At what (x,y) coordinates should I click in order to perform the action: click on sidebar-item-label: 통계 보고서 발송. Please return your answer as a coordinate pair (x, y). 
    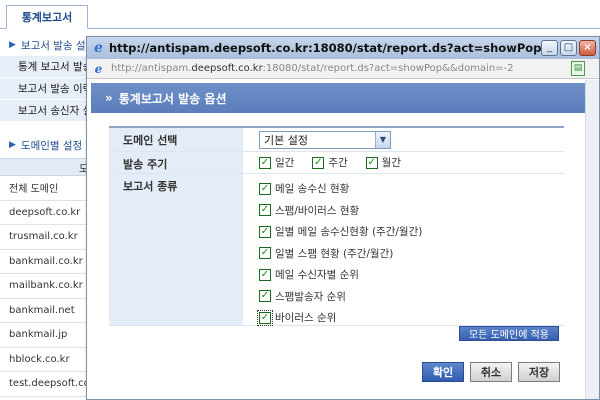
    Looking at the image, I should click on (55, 67).